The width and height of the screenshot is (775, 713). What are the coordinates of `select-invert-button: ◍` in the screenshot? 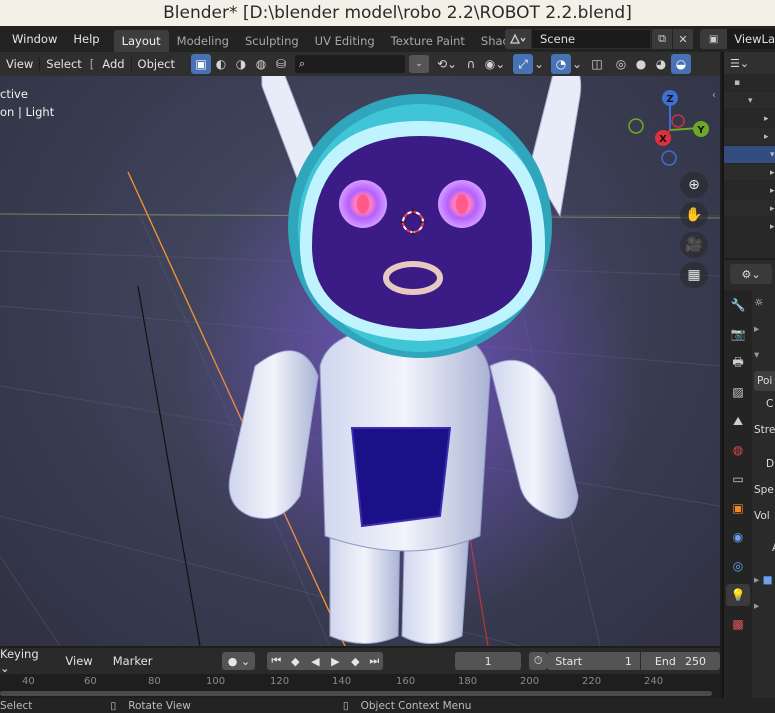 It's located at (261, 64).